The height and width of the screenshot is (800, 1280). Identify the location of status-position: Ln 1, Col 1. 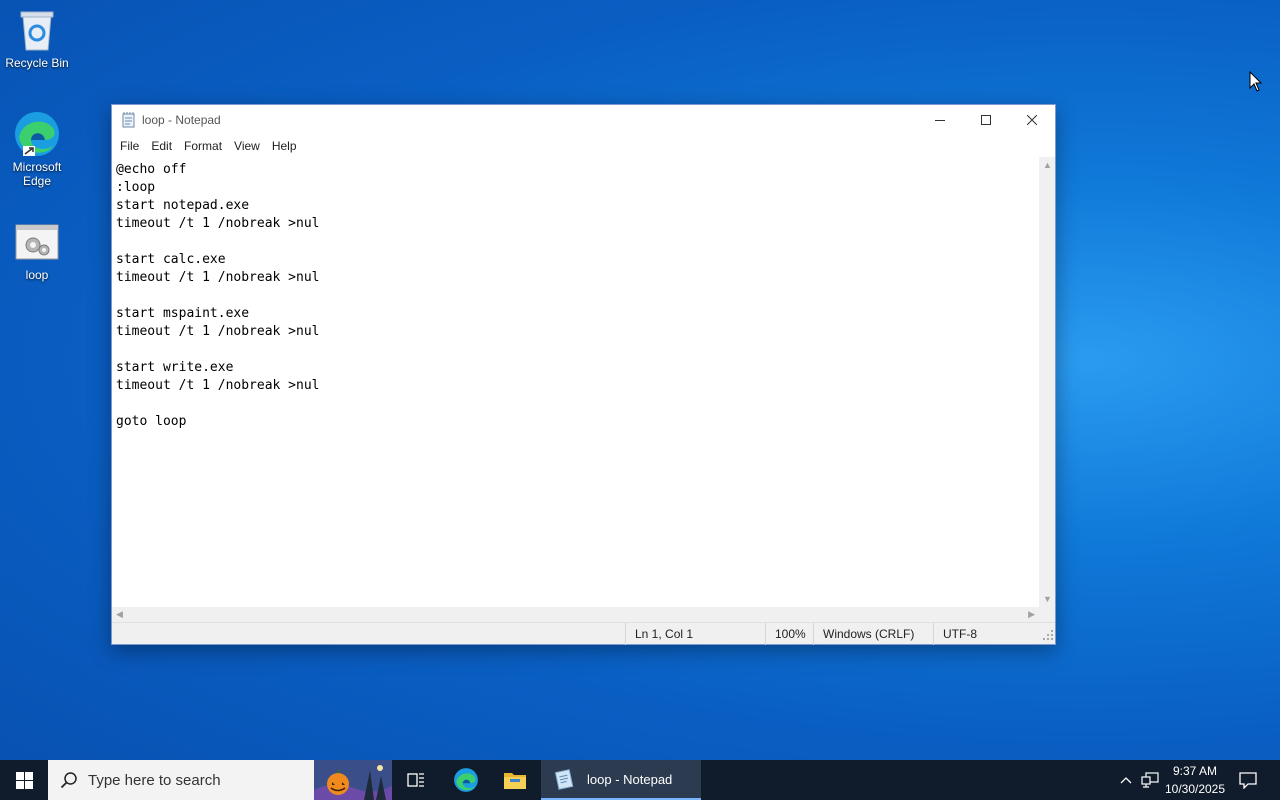
(695, 634).